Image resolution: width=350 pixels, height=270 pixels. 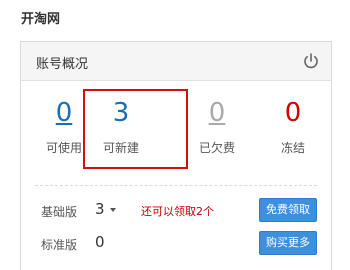 What do you see at coordinates (41, 19) in the screenshot?
I see `page-title: 开淘网` at bounding box center [41, 19].